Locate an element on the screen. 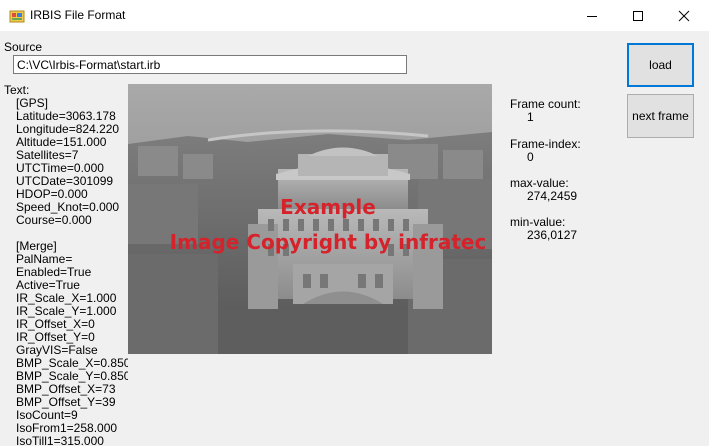 The width and height of the screenshot is (709, 446). watermark-example: Example is located at coordinates (328, 207).